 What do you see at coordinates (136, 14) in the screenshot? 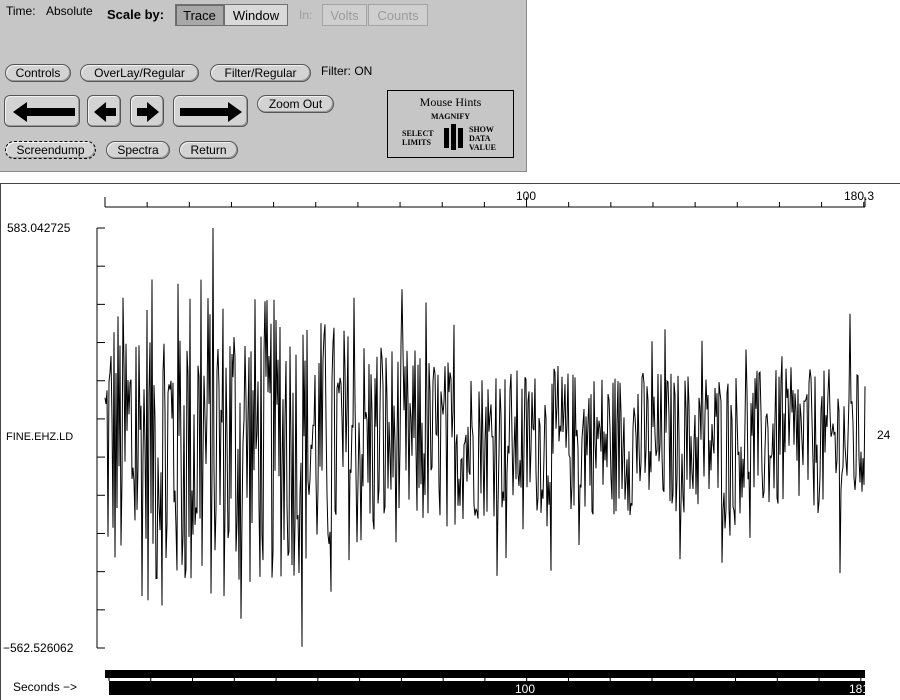
I see `scale-by-label: Scale by:` at bounding box center [136, 14].